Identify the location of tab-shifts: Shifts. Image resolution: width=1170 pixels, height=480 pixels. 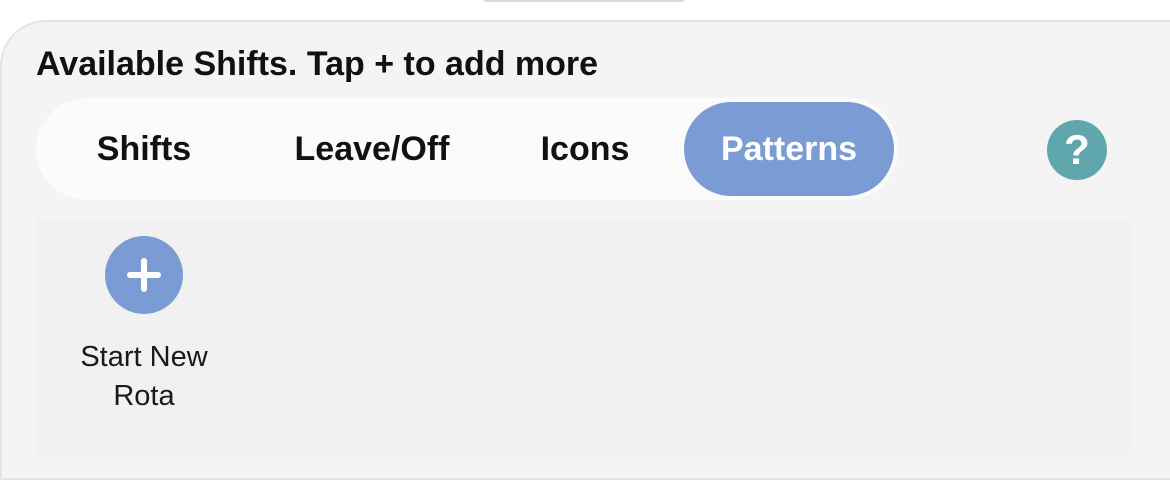
(144, 149).